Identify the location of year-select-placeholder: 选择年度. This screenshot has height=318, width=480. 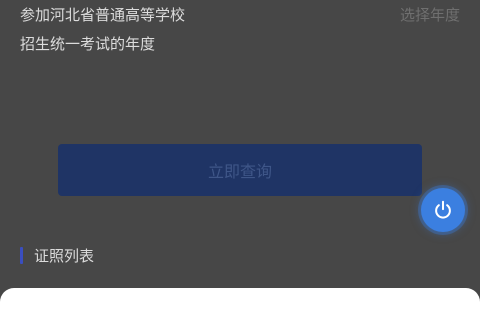
(430, 14).